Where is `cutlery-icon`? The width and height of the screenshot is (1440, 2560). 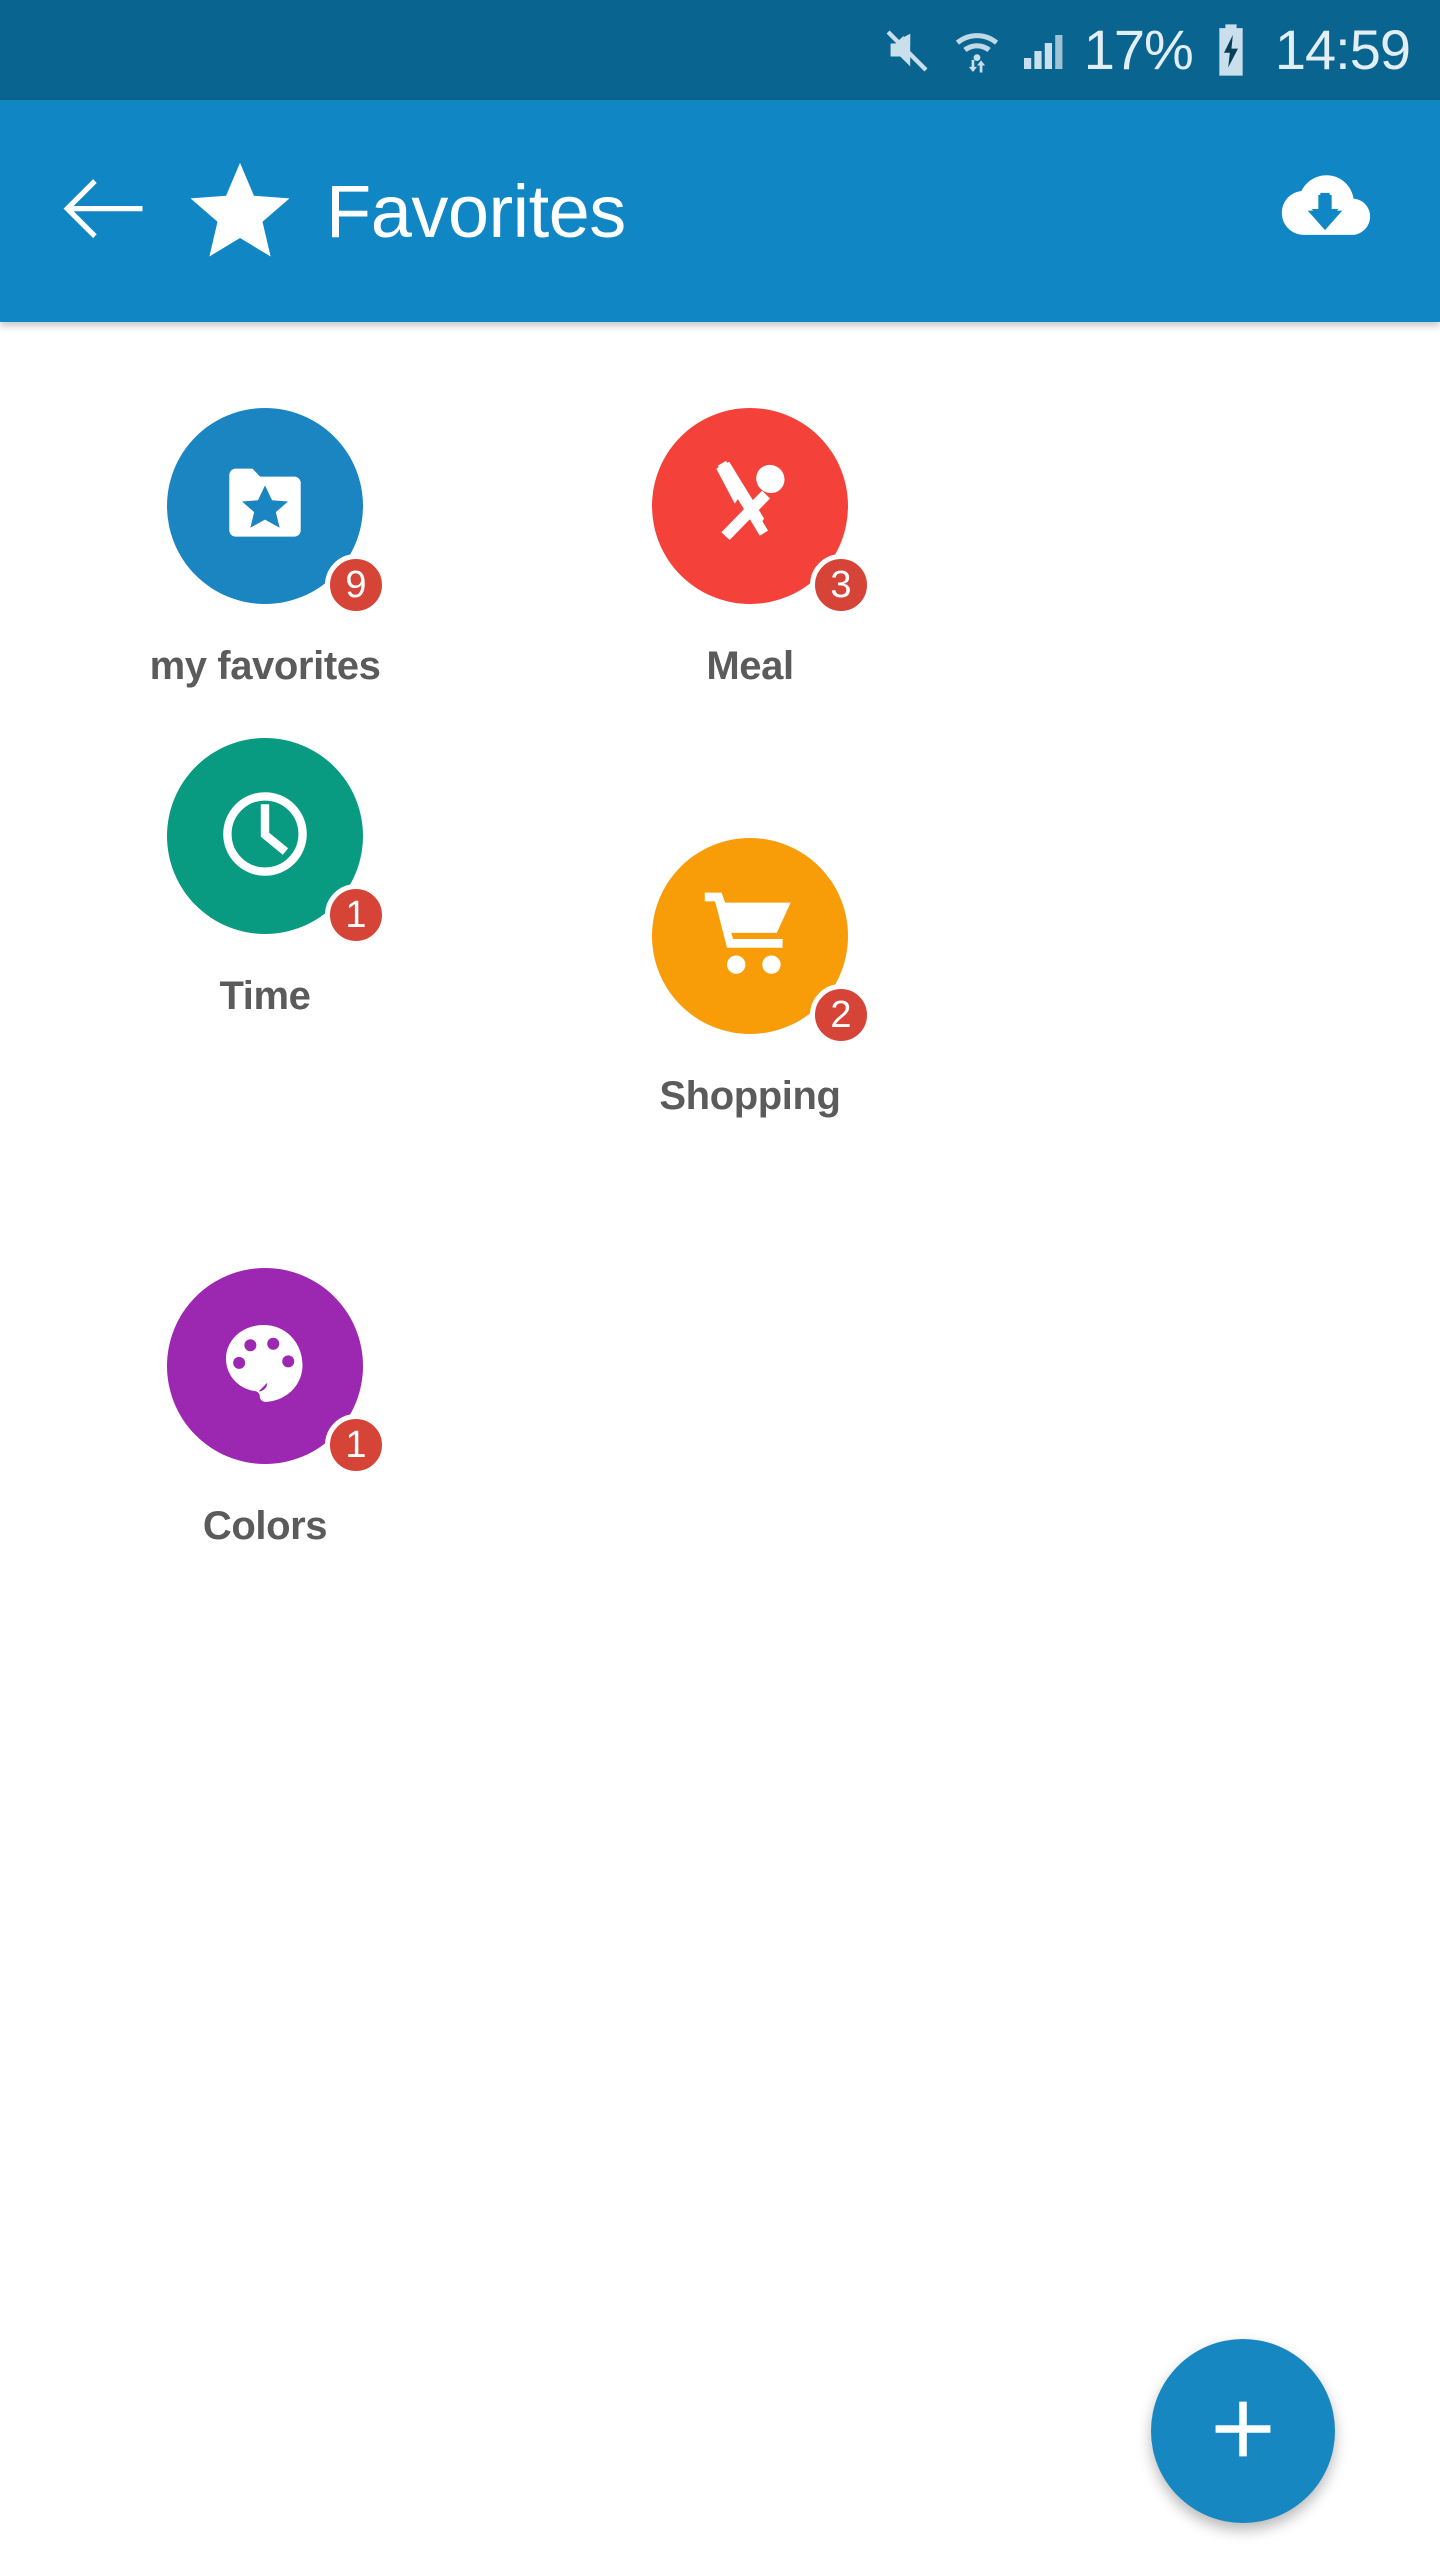 cutlery-icon is located at coordinates (750, 506).